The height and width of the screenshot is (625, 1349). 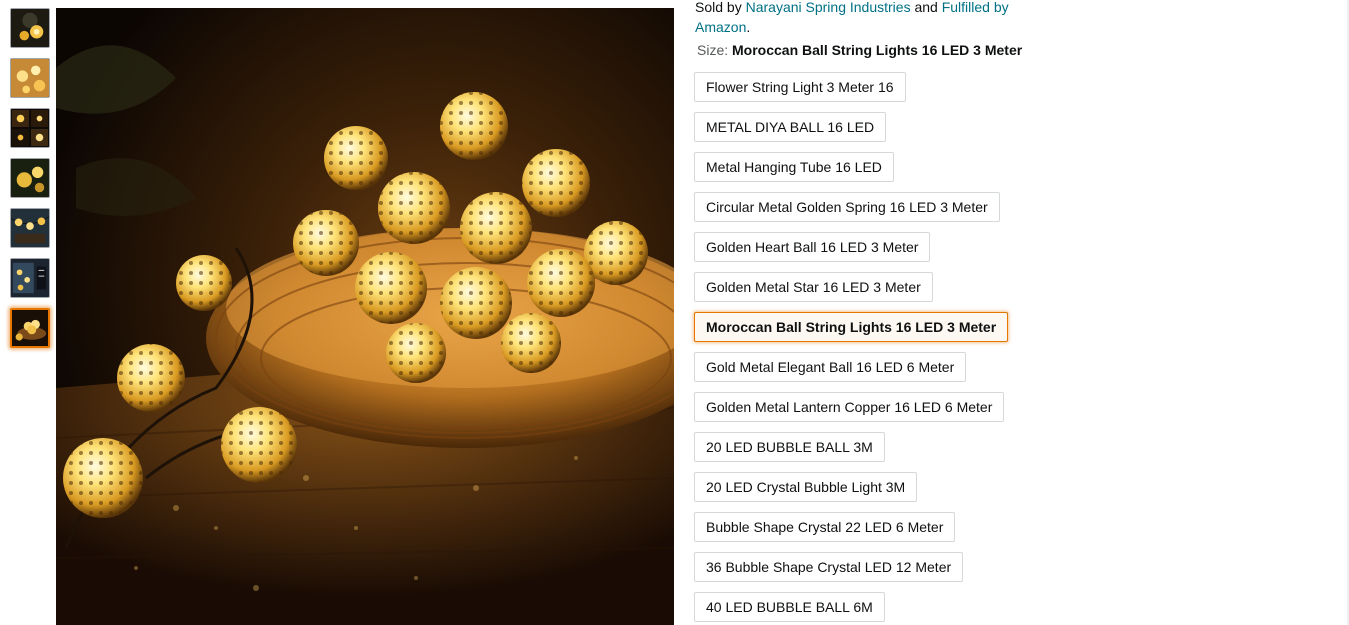 I want to click on seller-link: Narayani Spring Industries, so click(x=828, y=7).